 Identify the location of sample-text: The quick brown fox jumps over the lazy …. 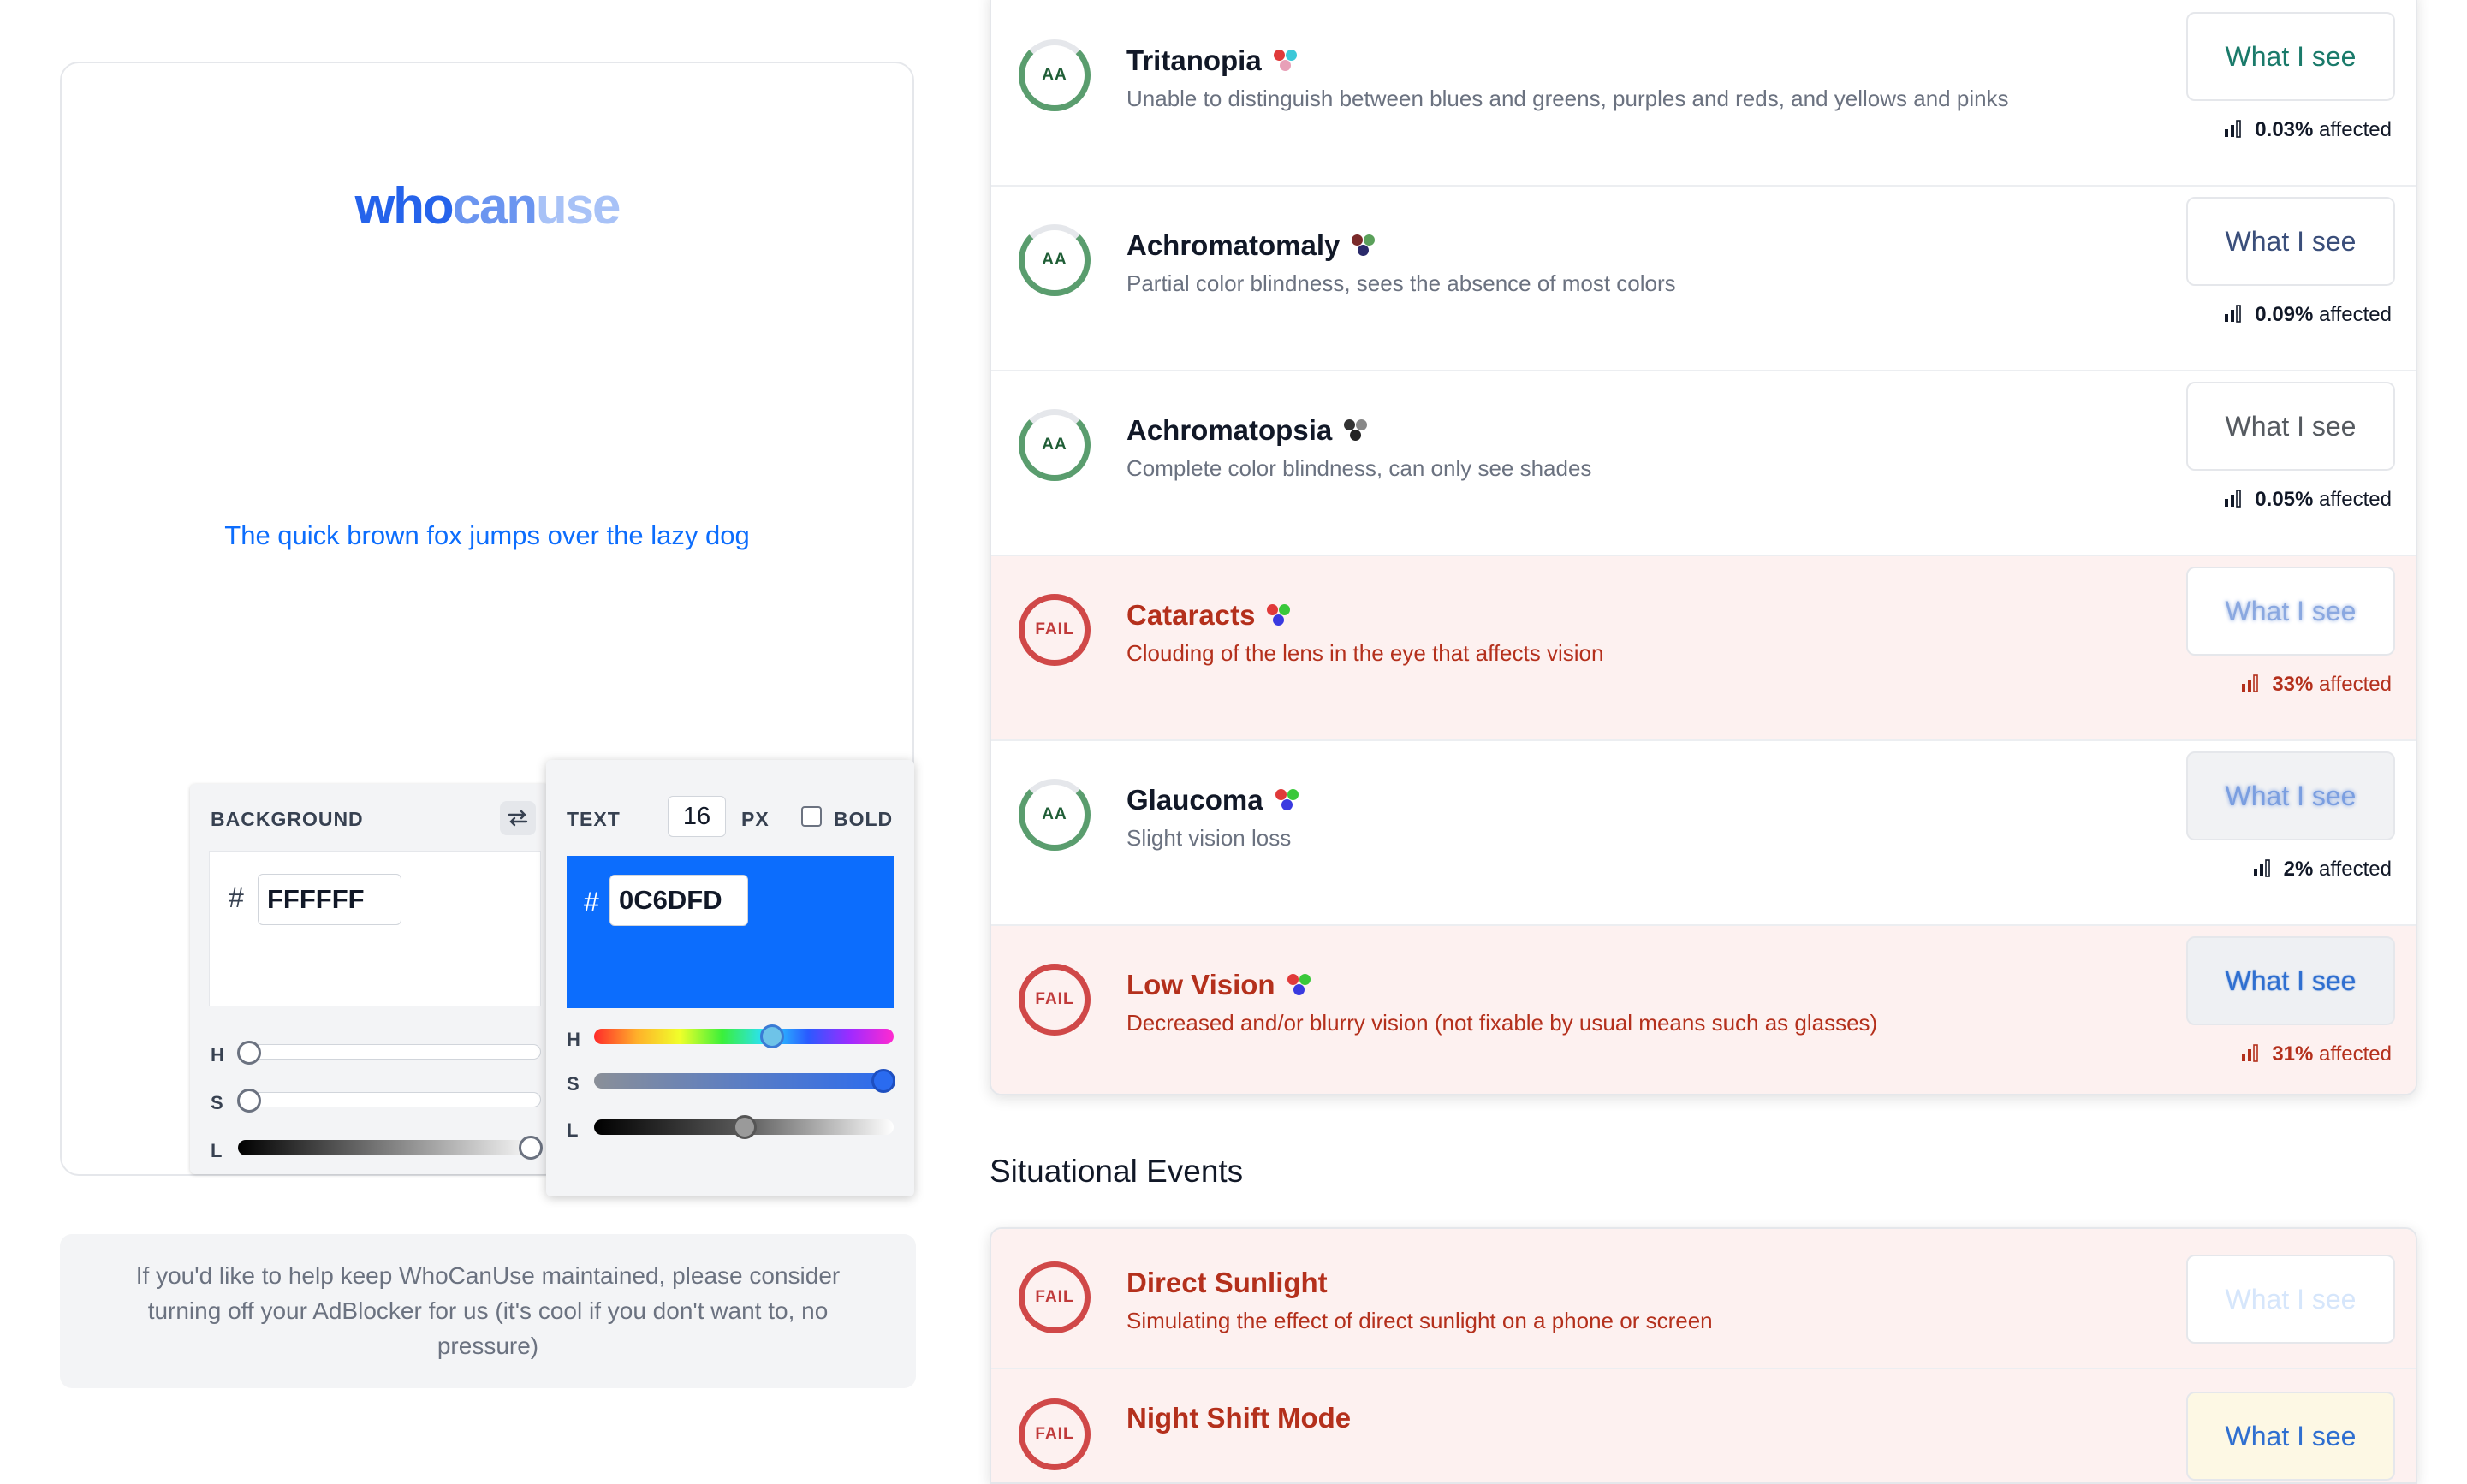
(487, 535).